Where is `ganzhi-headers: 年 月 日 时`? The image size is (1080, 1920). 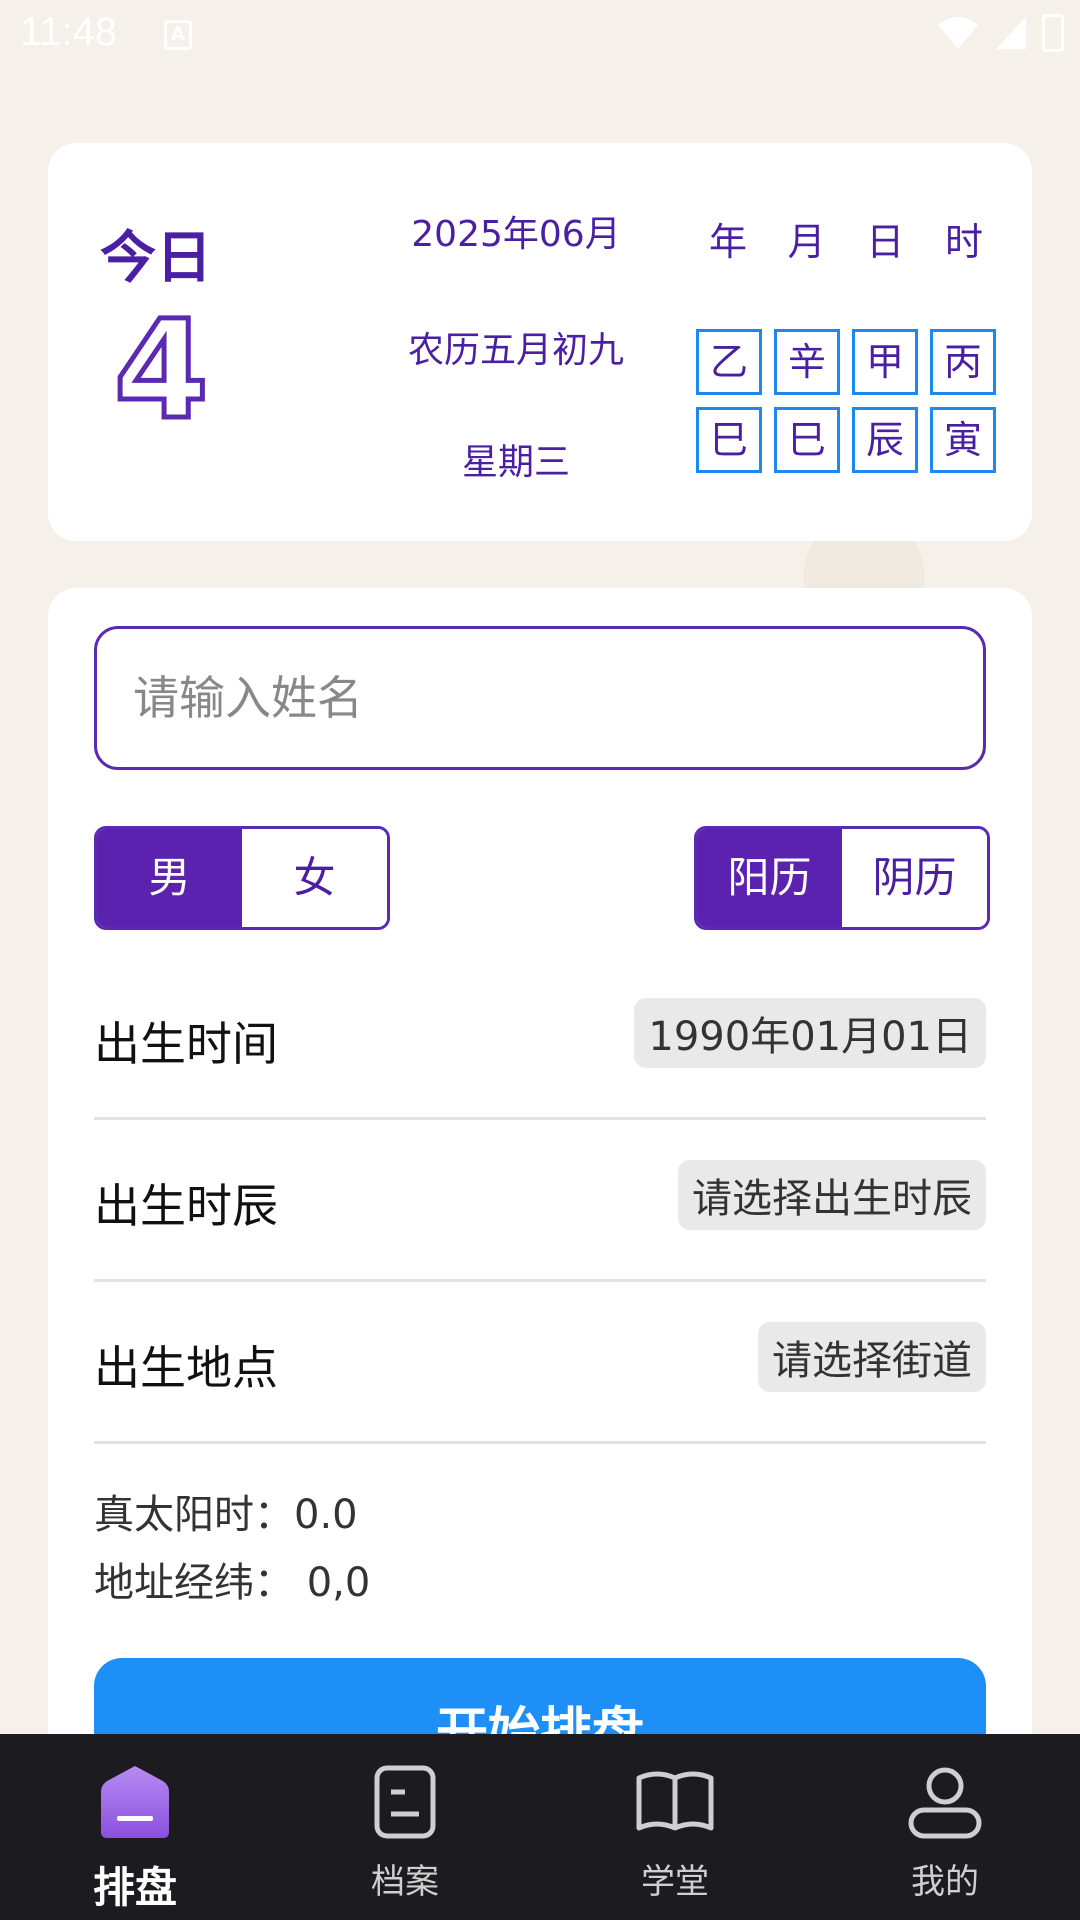
ganzhi-headers: 年 月 日 时 is located at coordinates (846, 238).